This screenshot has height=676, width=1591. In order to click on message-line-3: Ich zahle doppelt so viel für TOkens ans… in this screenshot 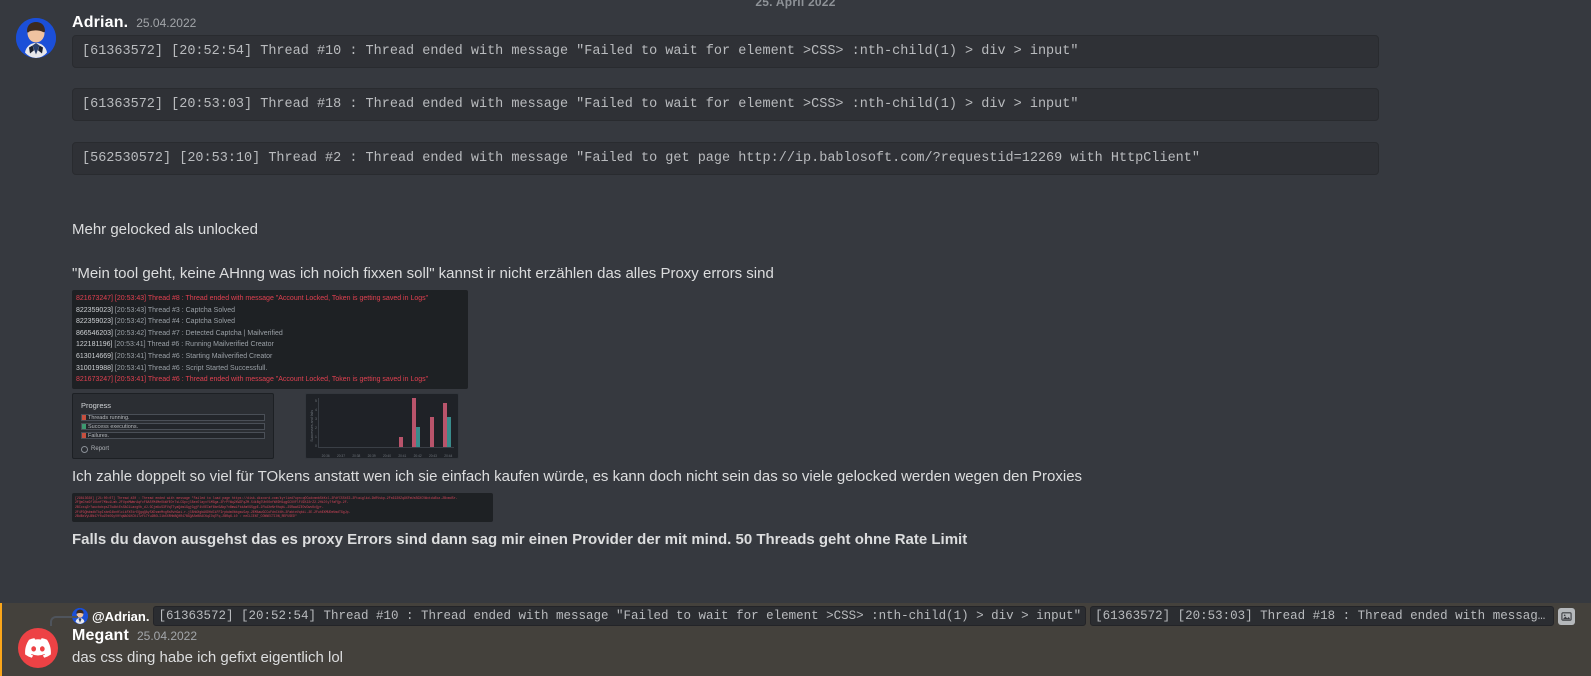, I will do `click(577, 476)`.